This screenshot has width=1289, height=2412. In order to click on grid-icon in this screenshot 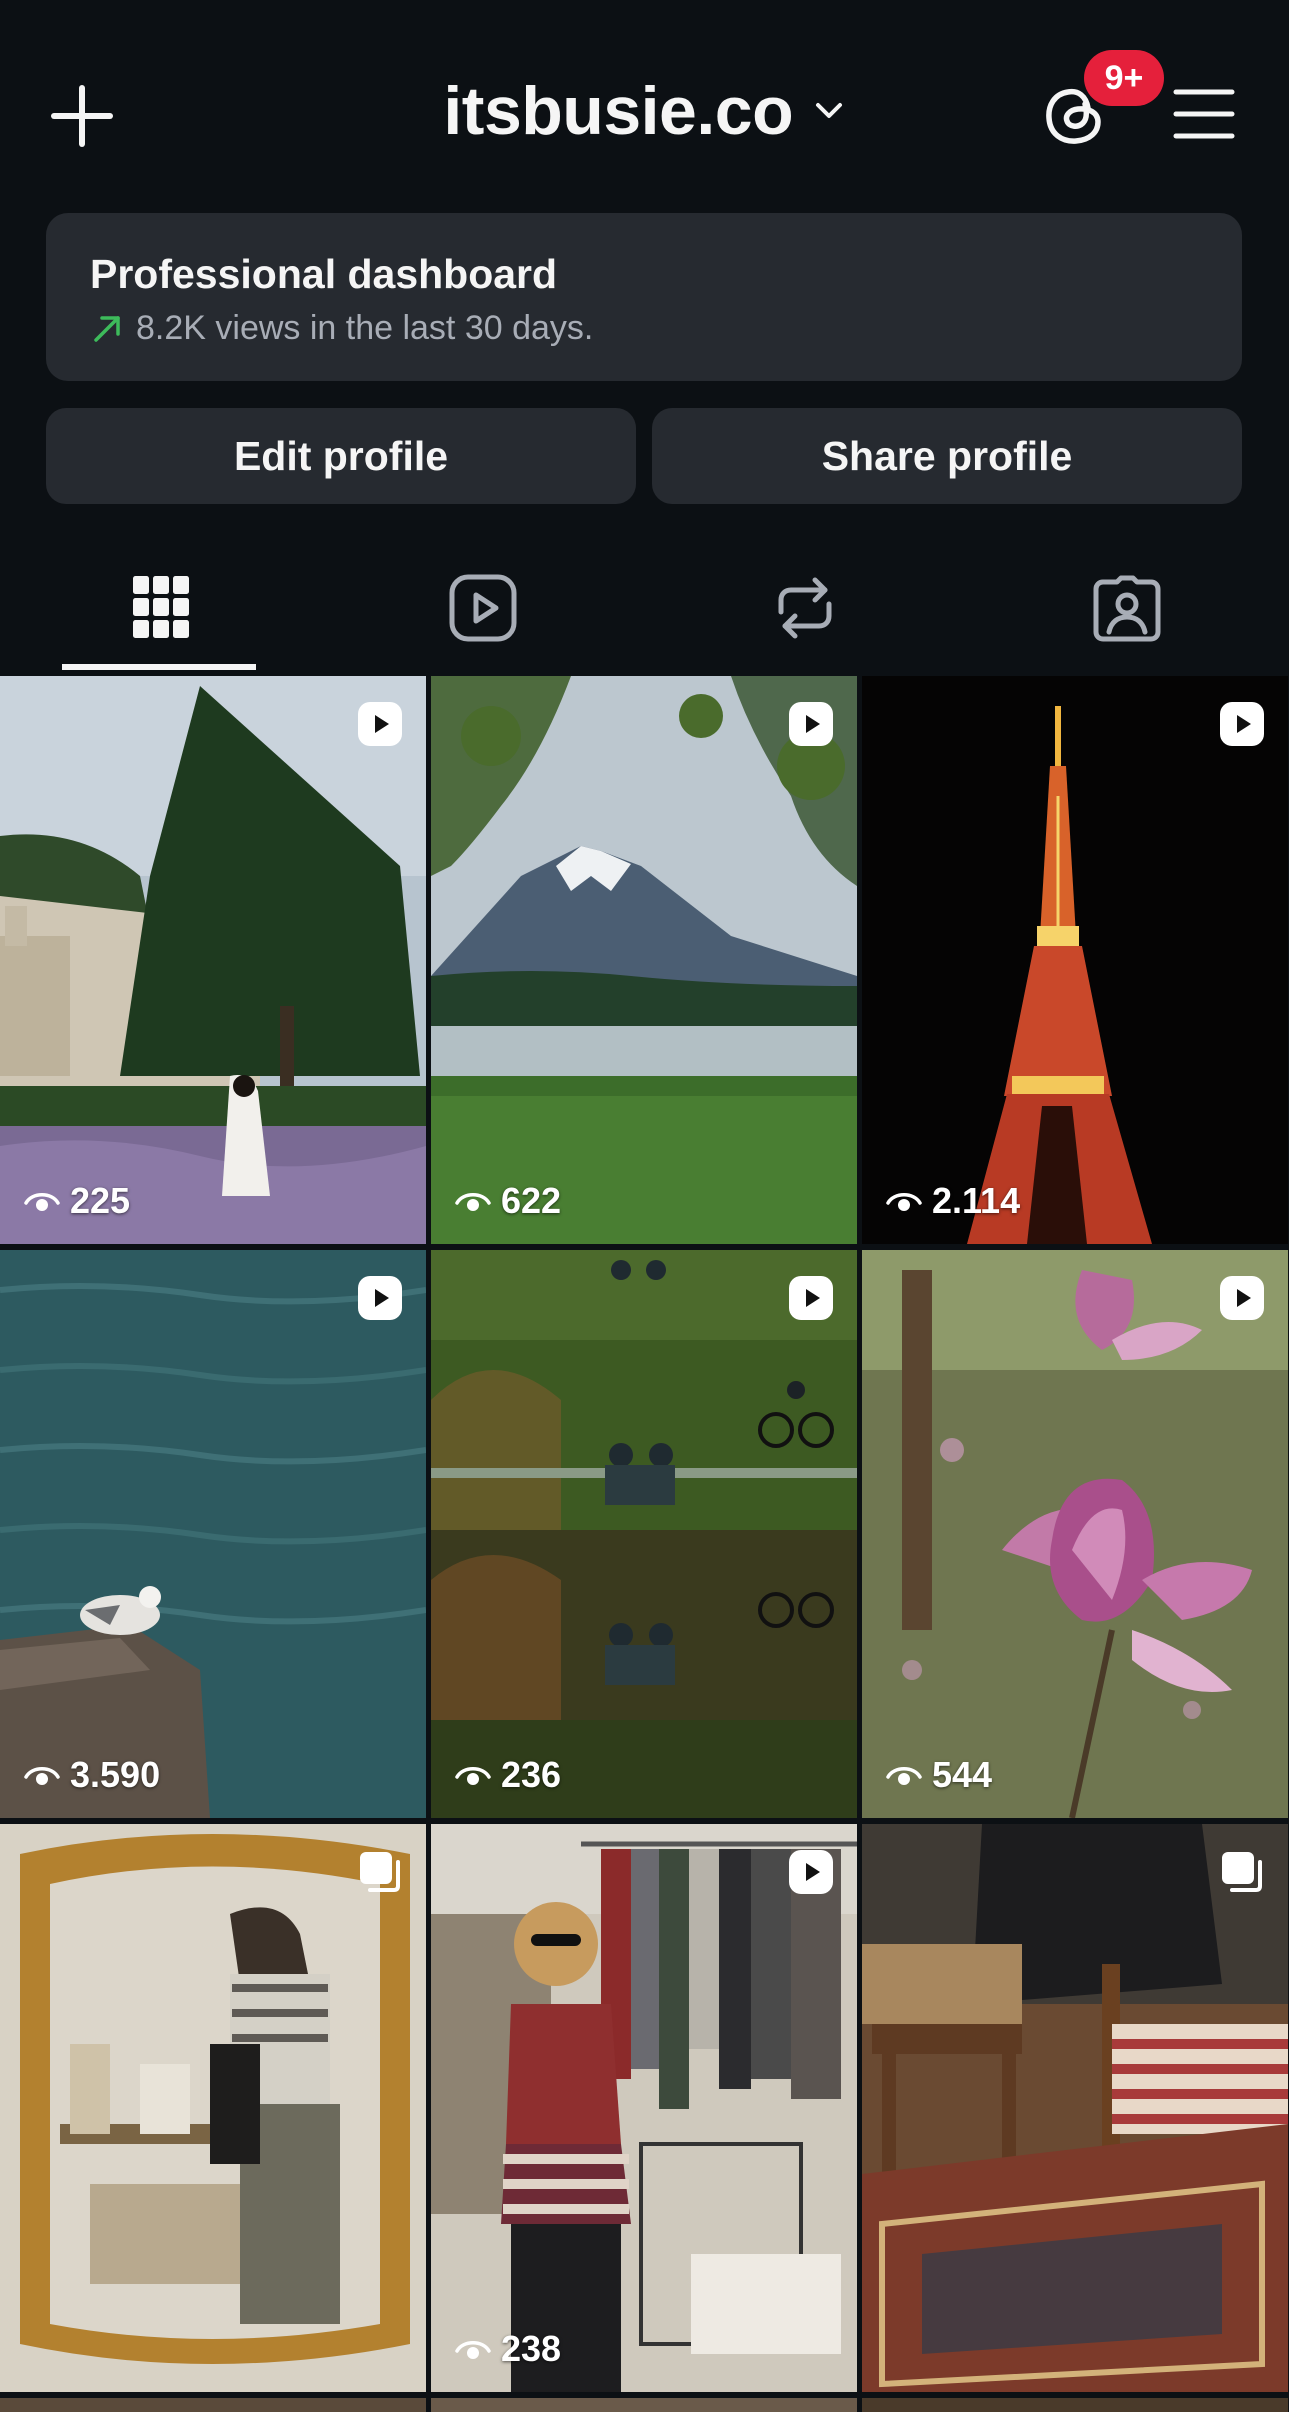, I will do `click(161, 607)`.